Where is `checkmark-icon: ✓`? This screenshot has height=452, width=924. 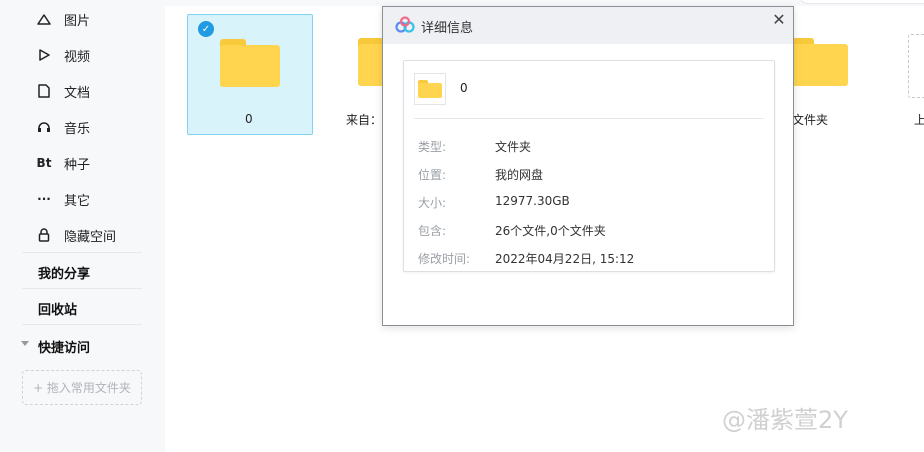 checkmark-icon: ✓ is located at coordinates (206, 29).